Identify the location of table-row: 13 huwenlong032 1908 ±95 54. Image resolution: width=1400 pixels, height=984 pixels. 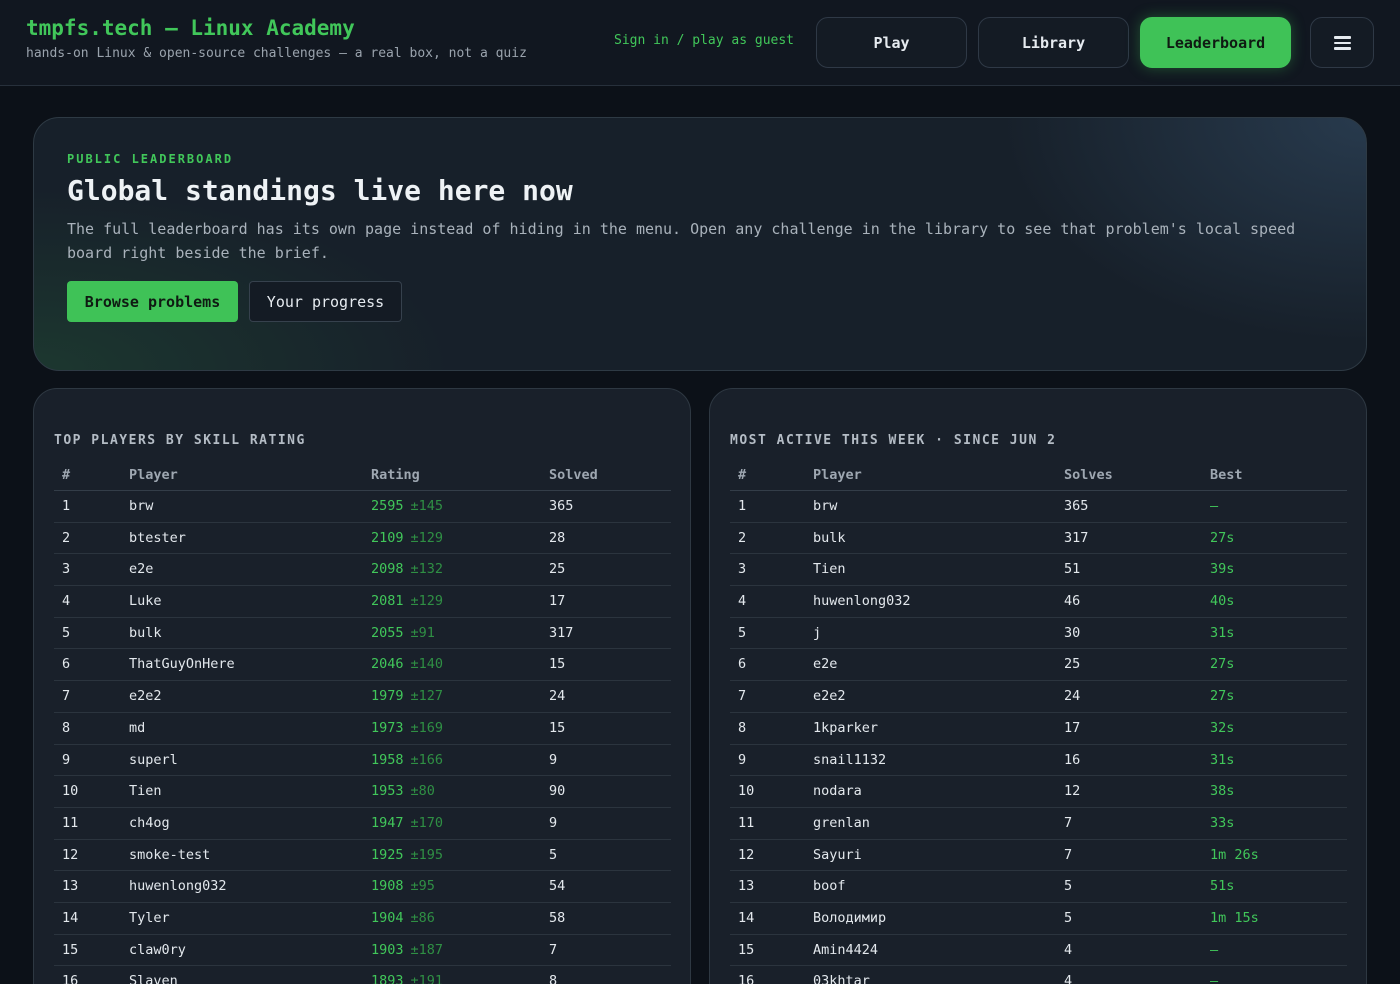
(362, 887).